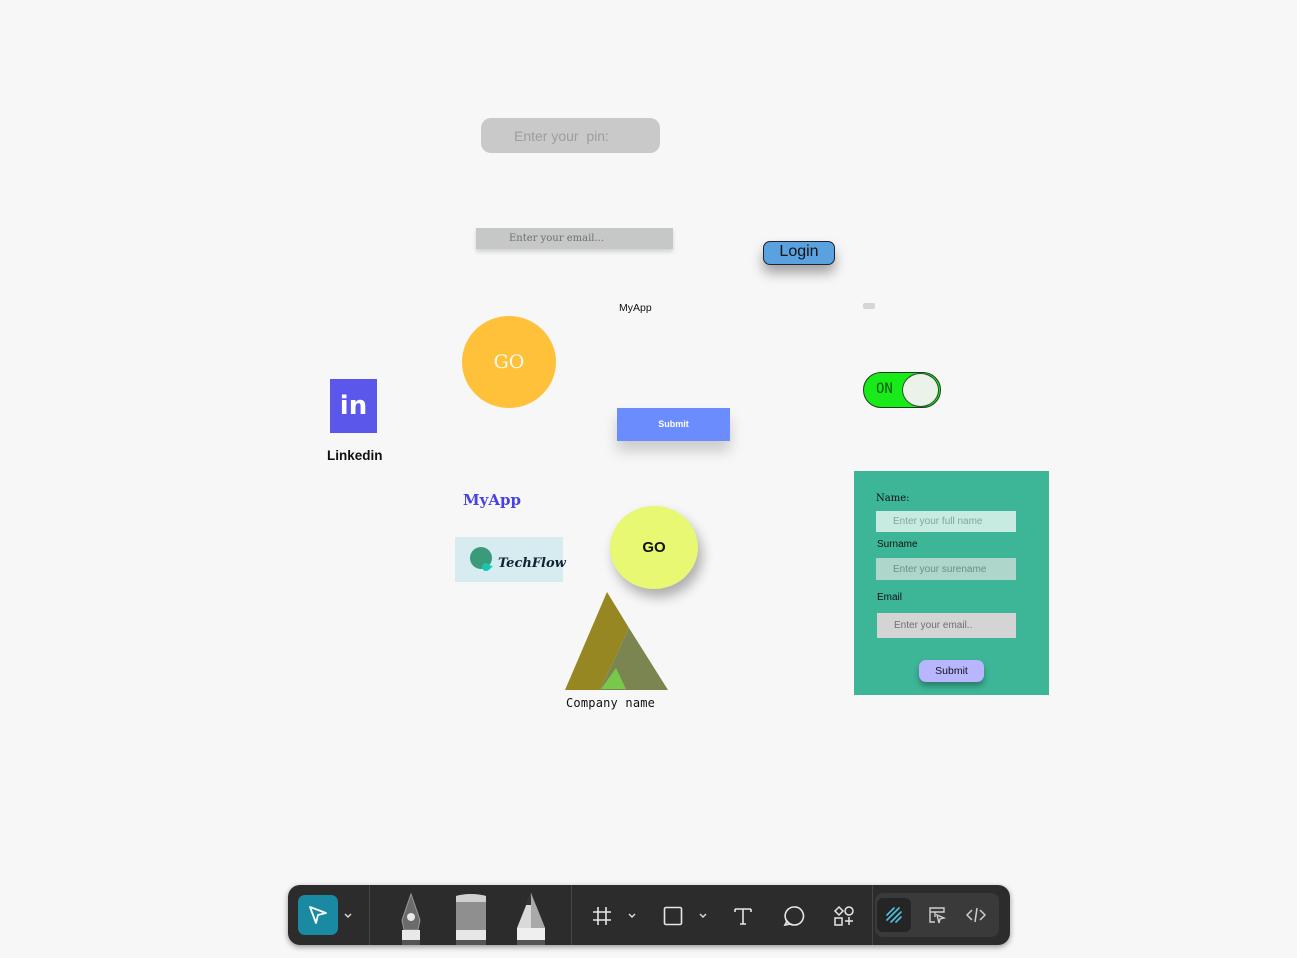 The height and width of the screenshot is (958, 1297). Describe the element at coordinates (481, 559) in the screenshot. I see `chat-bubble-icon` at that location.